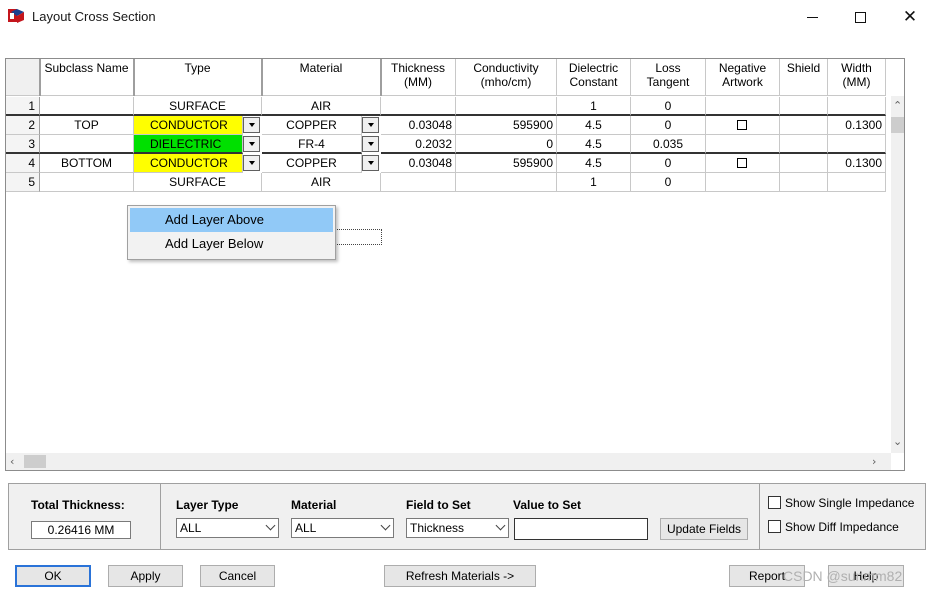 The image size is (934, 592). Describe the element at coordinates (874, 461) in the screenshot. I see `scroll-right-icon: ›` at that location.